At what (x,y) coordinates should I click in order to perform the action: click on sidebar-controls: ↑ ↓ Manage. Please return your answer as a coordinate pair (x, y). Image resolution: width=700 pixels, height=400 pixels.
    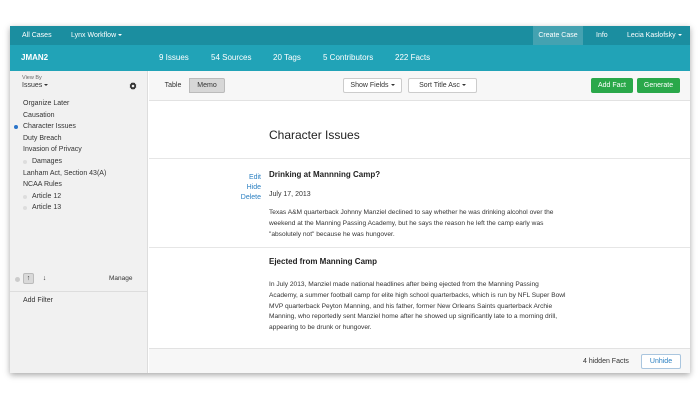
    Looking at the image, I should click on (79, 279).